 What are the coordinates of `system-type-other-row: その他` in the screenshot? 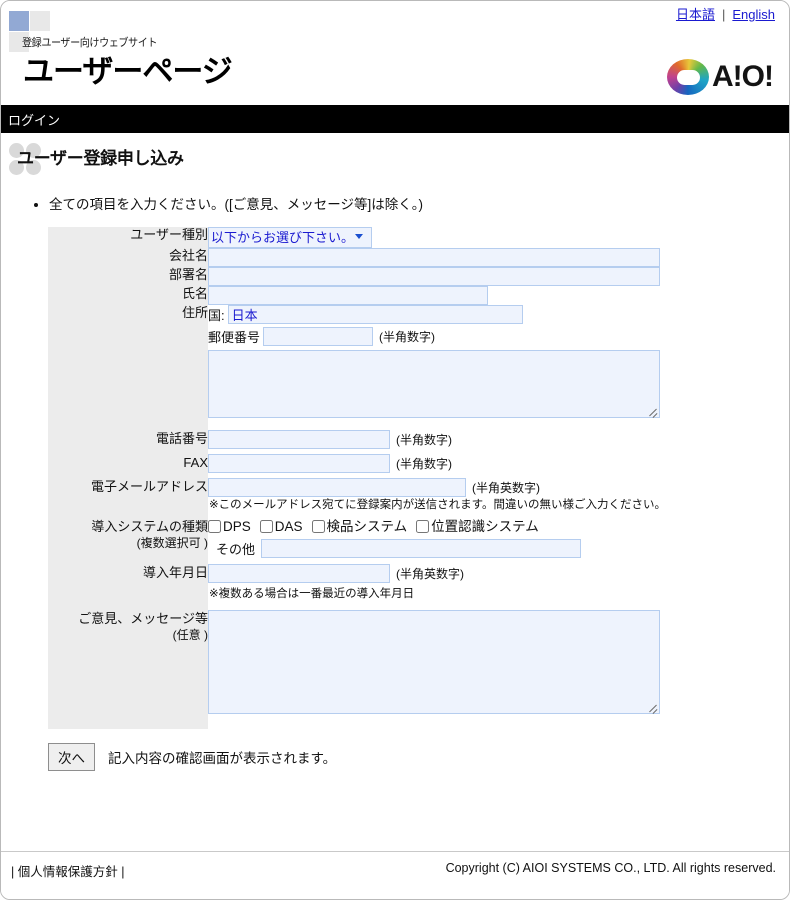 It's located at (459, 548).